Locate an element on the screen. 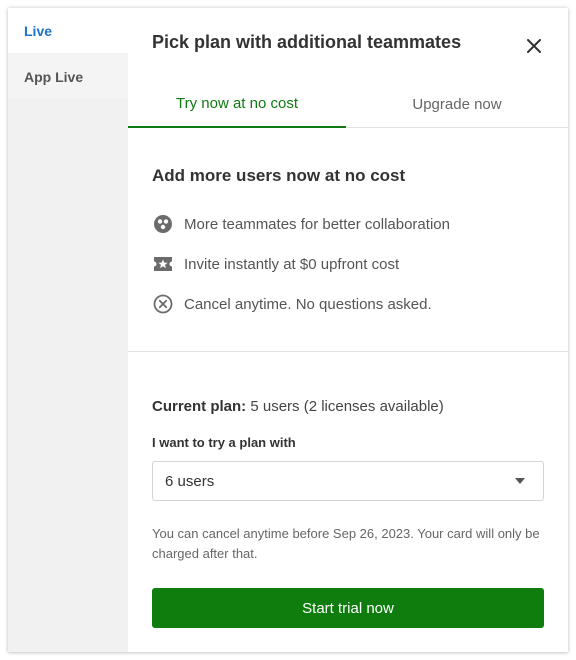 This screenshot has width=576, height=660. feature-item: Invite instantly at $0 upfront cost is located at coordinates (275, 264).